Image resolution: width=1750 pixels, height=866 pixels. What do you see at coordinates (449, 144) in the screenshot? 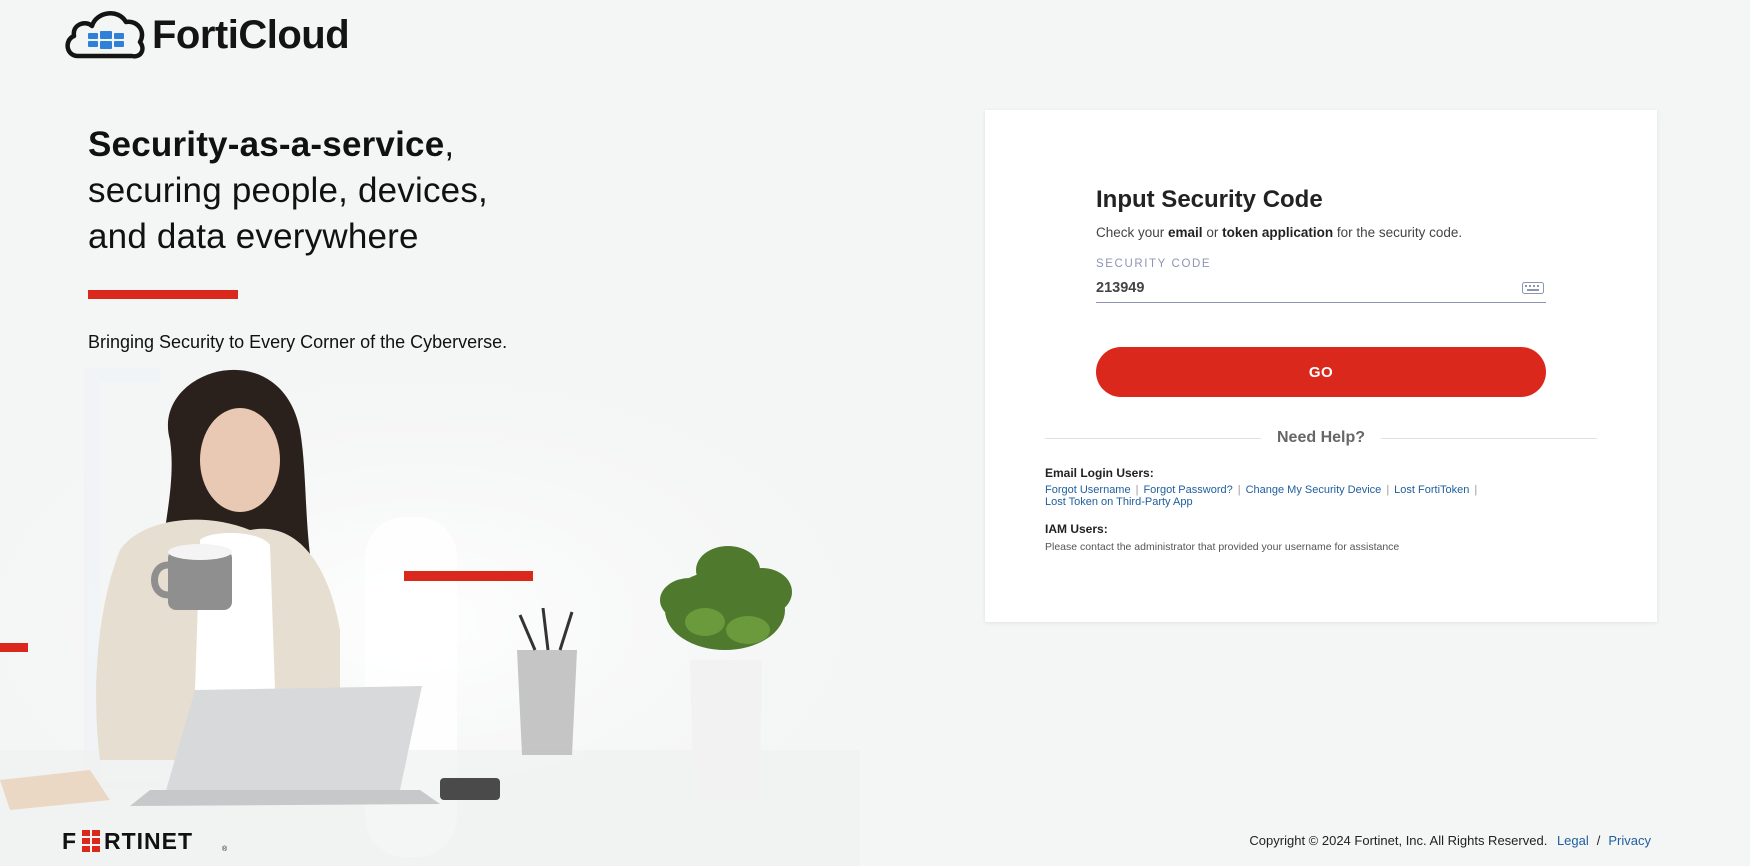
I see `hero-title-comma: ,` at bounding box center [449, 144].